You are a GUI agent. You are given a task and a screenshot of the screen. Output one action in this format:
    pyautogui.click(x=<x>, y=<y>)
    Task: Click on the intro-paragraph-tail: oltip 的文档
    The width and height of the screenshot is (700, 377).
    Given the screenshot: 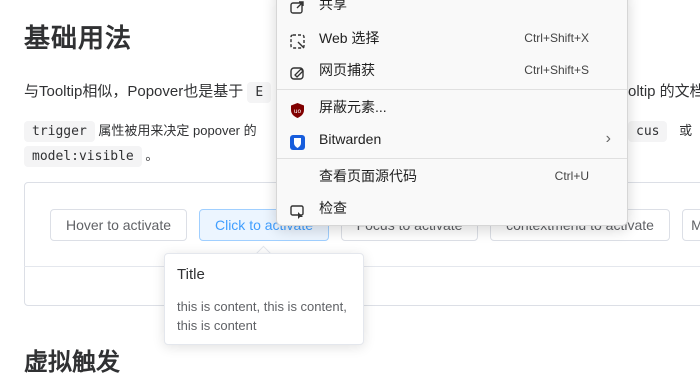 What is the action you would take?
    pyautogui.click(x=664, y=91)
    